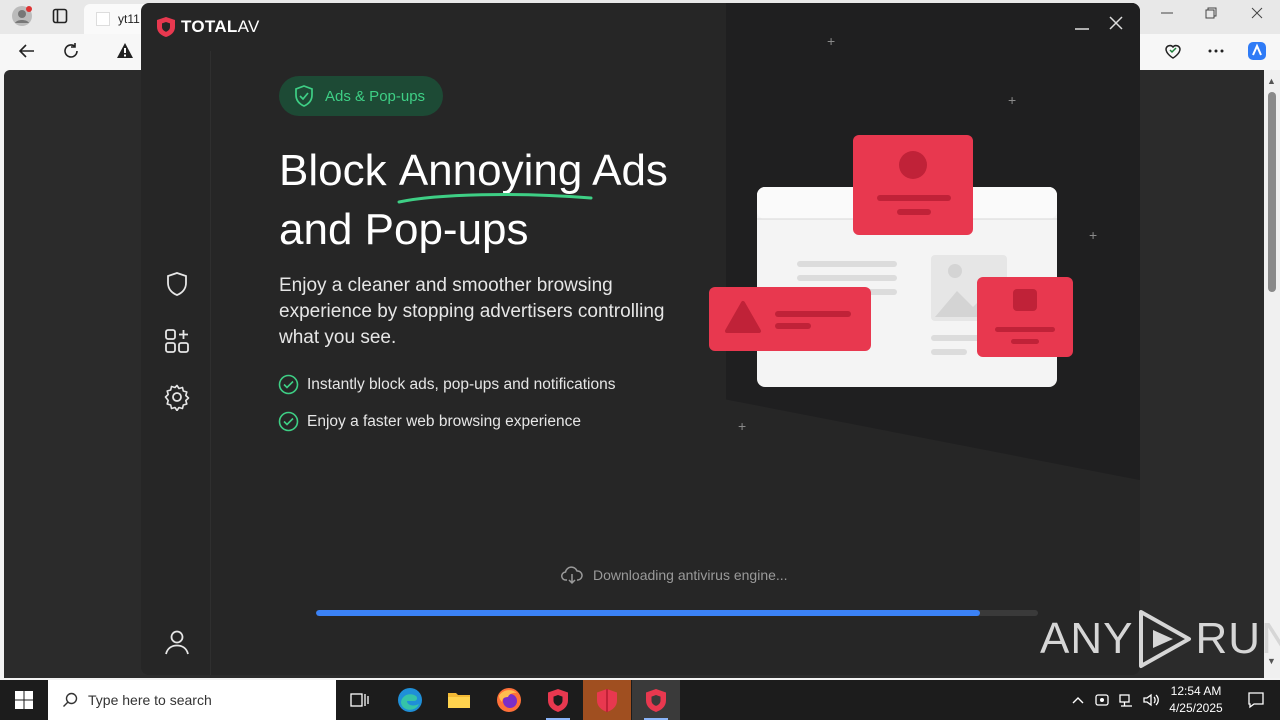  I want to click on windows-taskbar: Type here to search 12:54 AM 4/25/2025, so click(640, 700).